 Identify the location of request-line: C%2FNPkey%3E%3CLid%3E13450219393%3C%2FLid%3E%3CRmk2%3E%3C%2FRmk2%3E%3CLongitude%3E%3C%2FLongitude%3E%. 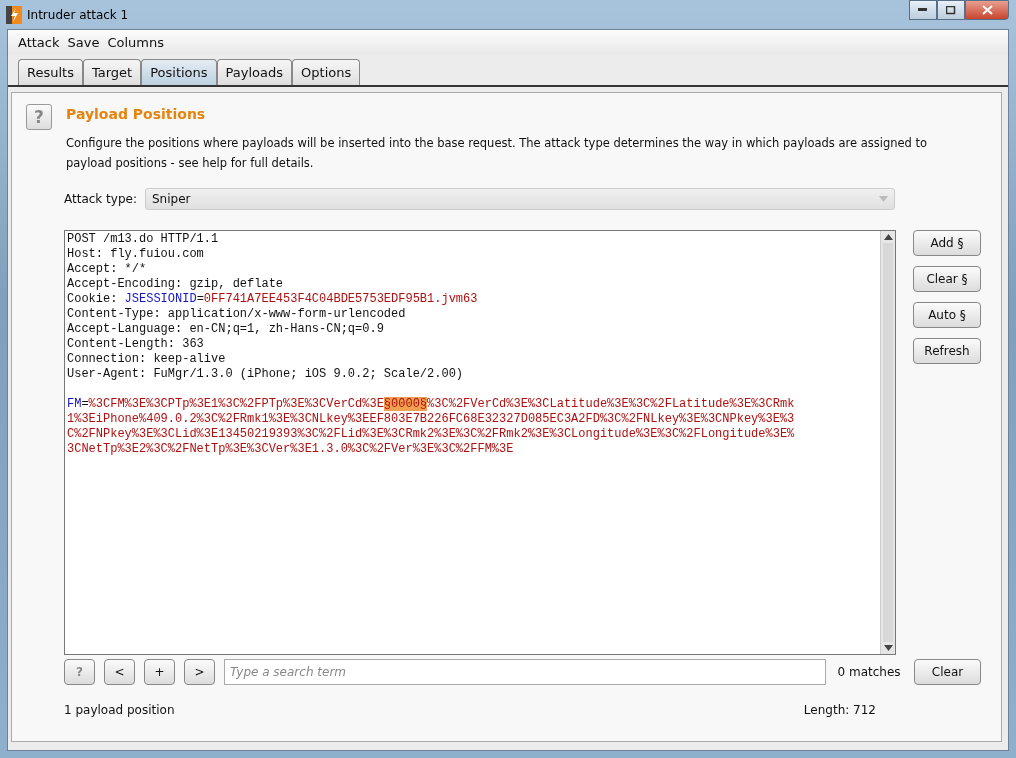
(431, 434).